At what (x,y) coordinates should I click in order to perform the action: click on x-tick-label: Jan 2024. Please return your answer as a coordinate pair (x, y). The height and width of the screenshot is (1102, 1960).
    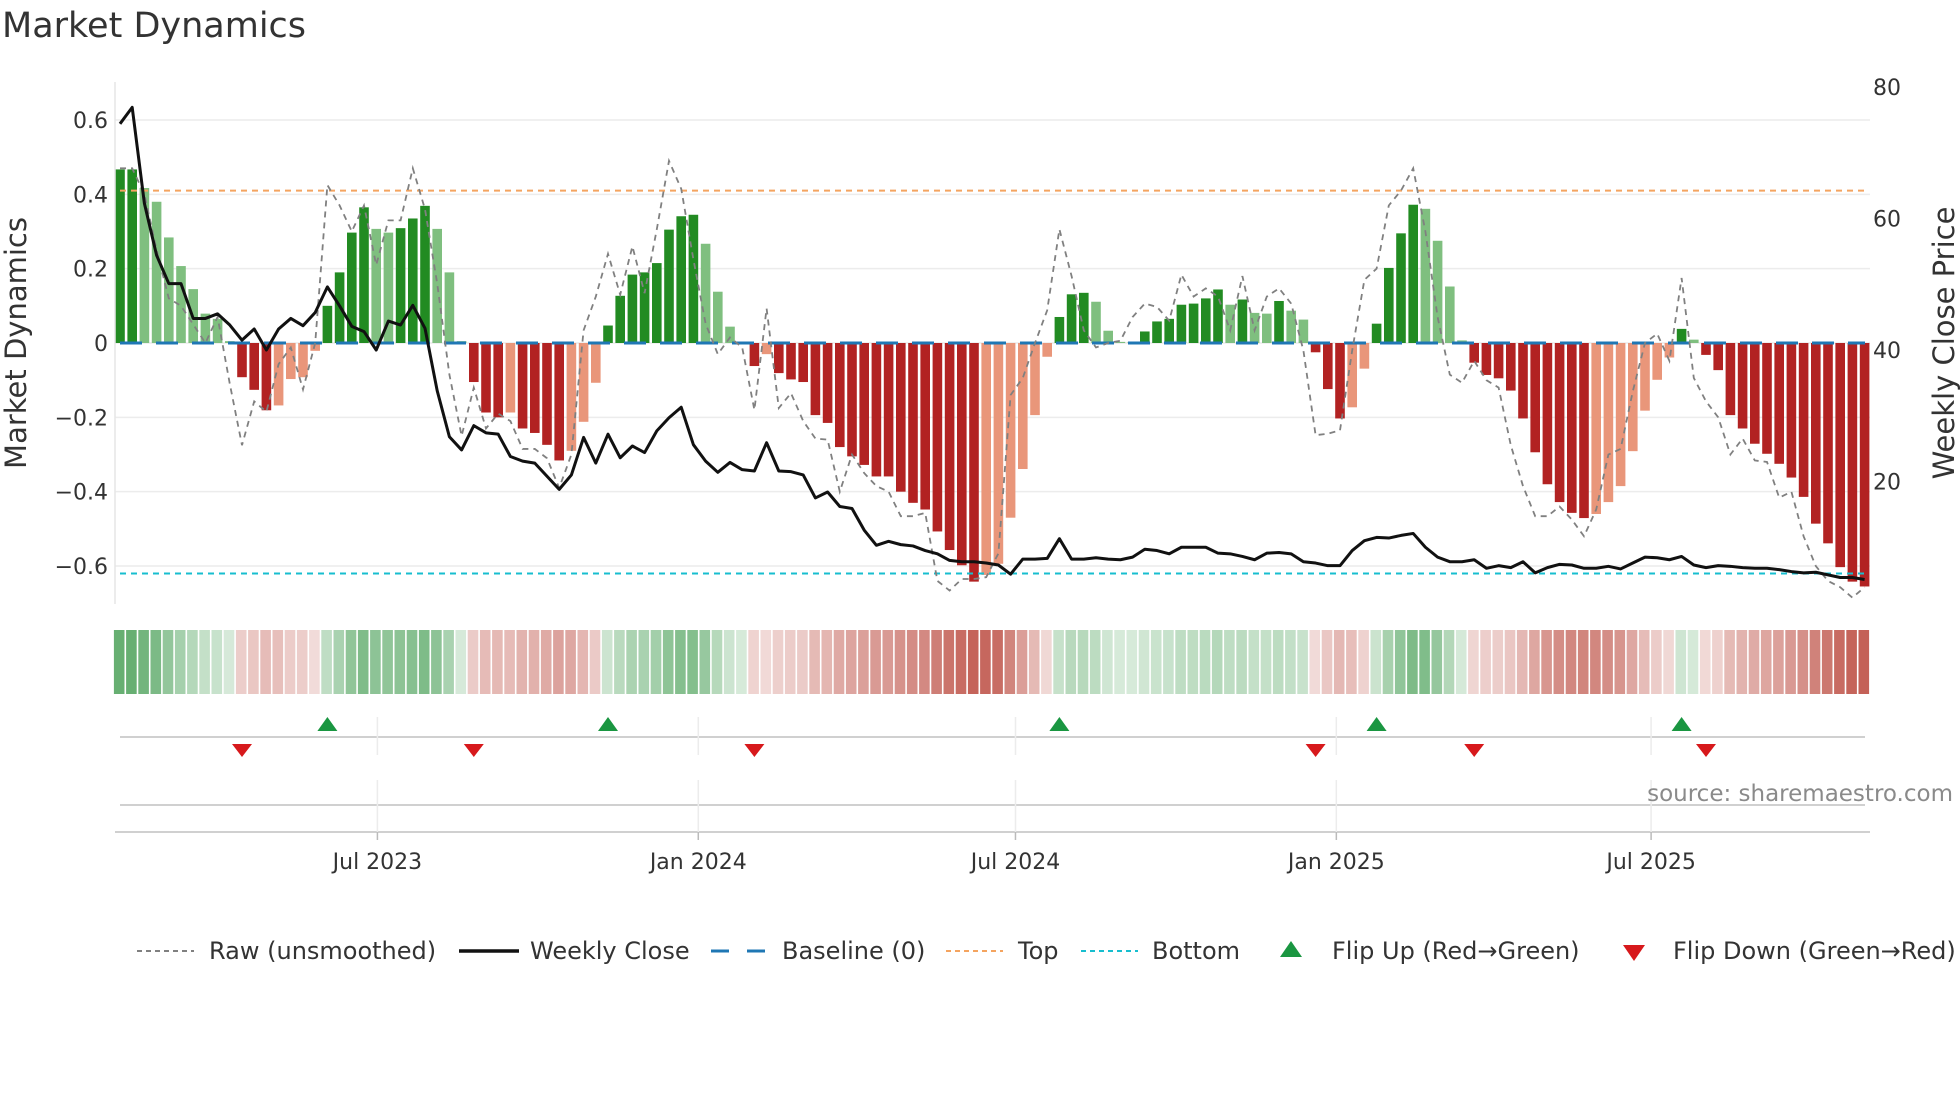
    Looking at the image, I should click on (697, 862).